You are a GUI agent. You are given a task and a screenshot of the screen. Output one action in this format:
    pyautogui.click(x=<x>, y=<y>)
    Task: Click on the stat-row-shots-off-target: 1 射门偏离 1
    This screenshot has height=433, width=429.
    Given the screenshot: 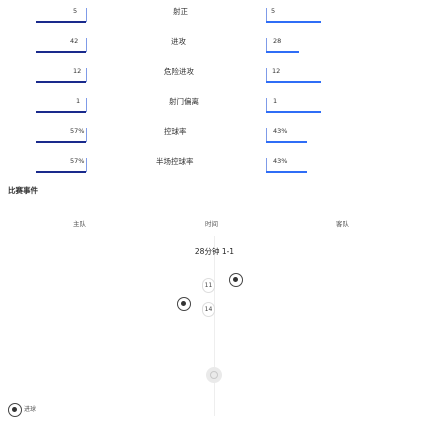 What is the action you would take?
    pyautogui.click(x=214, y=111)
    